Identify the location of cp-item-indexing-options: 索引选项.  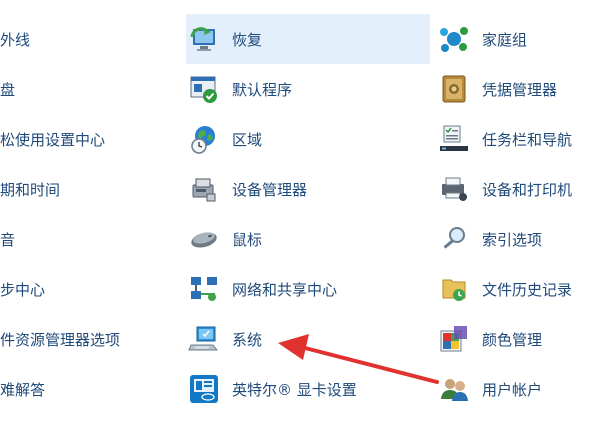
(512, 239).